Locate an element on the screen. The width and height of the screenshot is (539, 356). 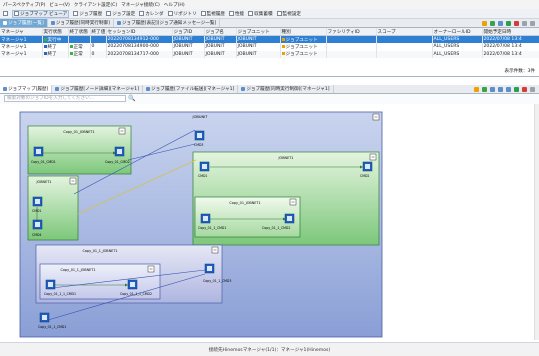
connection-status: 接続先Hinemosマネージャ(1/1)：マネージャ1(Hinemos) is located at coordinates (269, 350).